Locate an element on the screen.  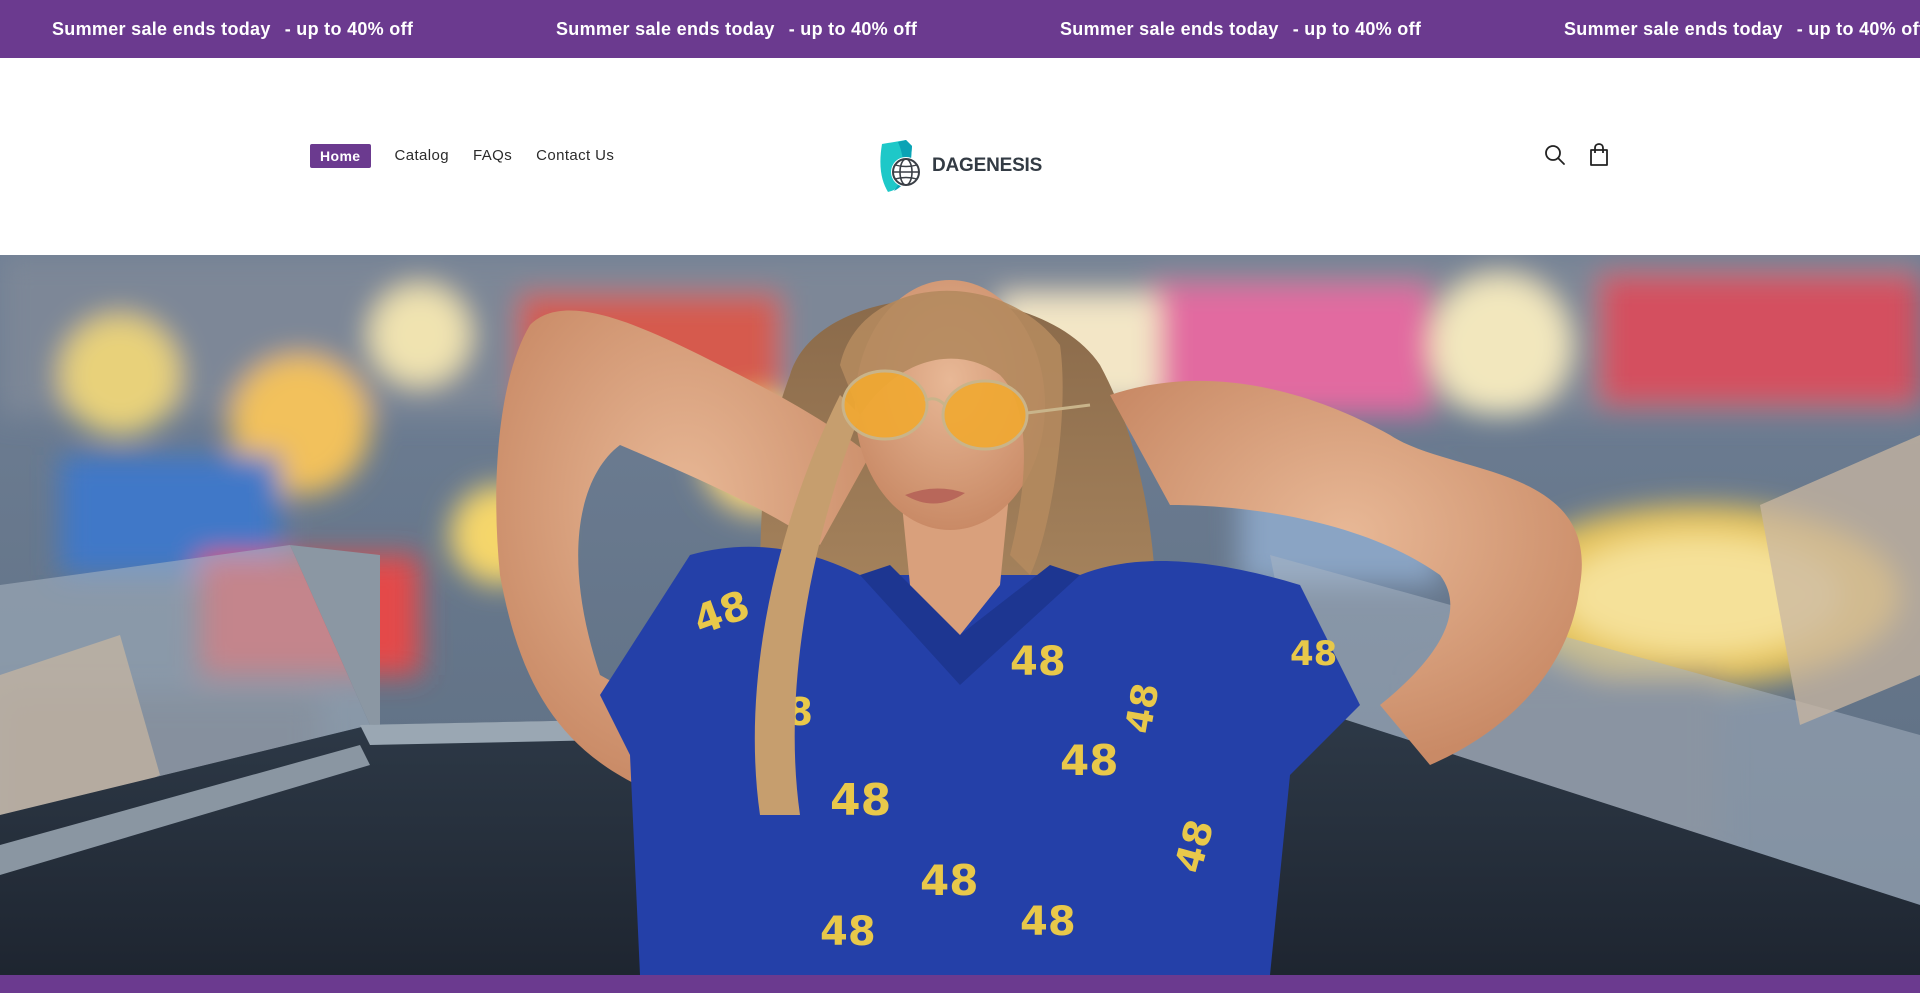
nav-link-catalog: Catalog is located at coordinates (422, 155).